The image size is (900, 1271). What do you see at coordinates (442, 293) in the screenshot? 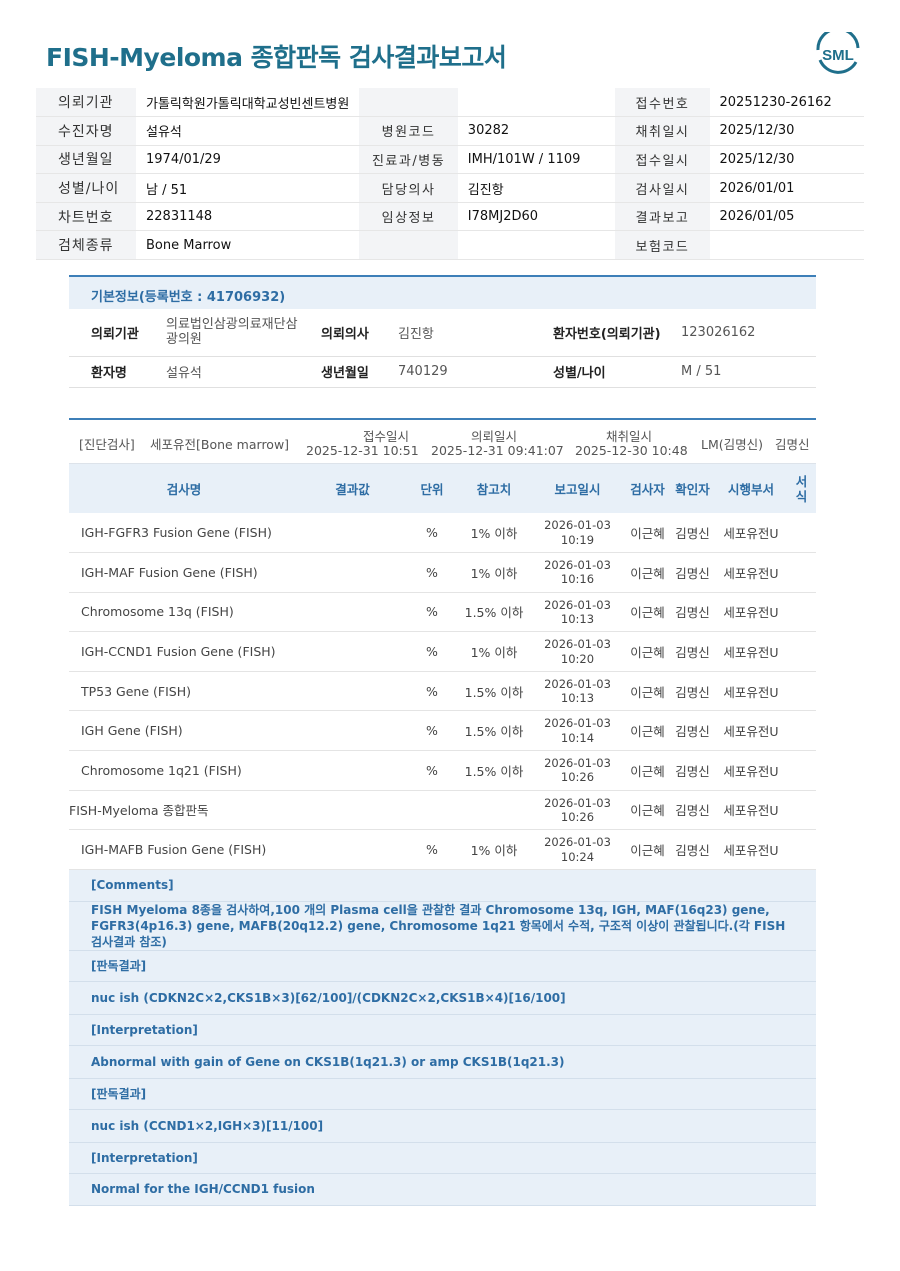
I see `basic-info-heading: 기본정보(등록번호 : 41706932)` at bounding box center [442, 293].